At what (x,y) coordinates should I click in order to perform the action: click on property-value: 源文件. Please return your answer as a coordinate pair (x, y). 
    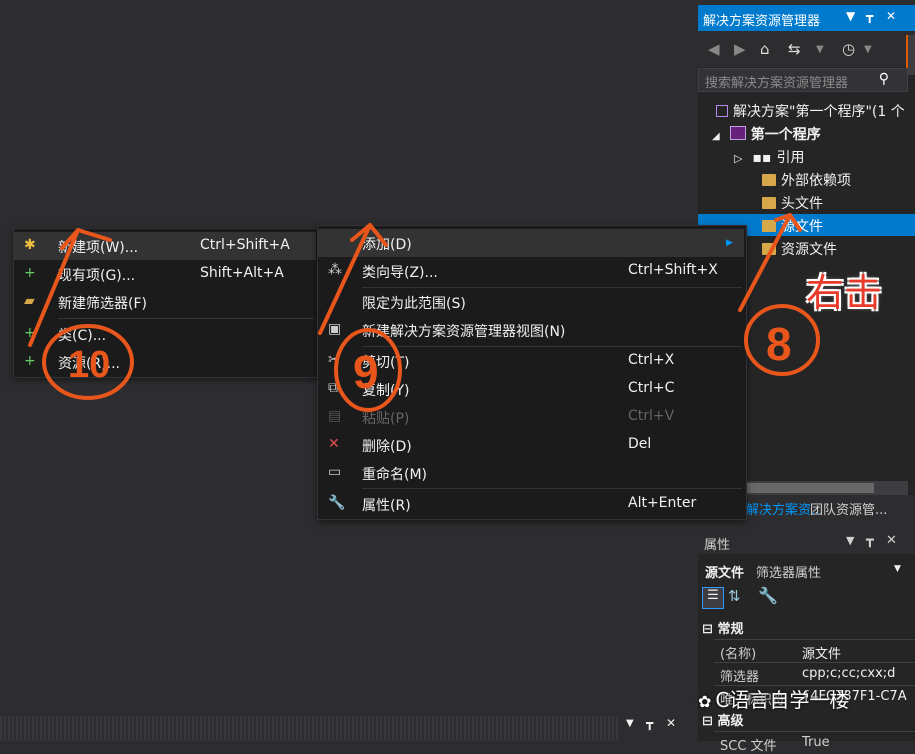
    Looking at the image, I should click on (821, 652).